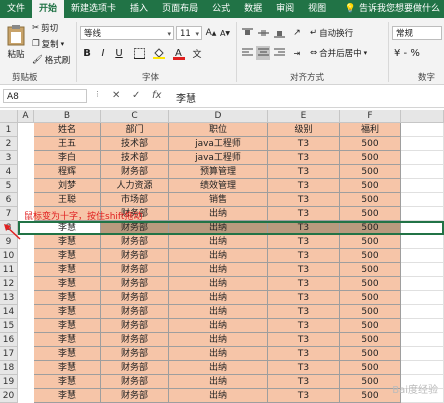 This screenshot has width=444, height=403. What do you see at coordinates (45, 28) in the screenshot?
I see `cut-button: ✂ 剪切` at bounding box center [45, 28].